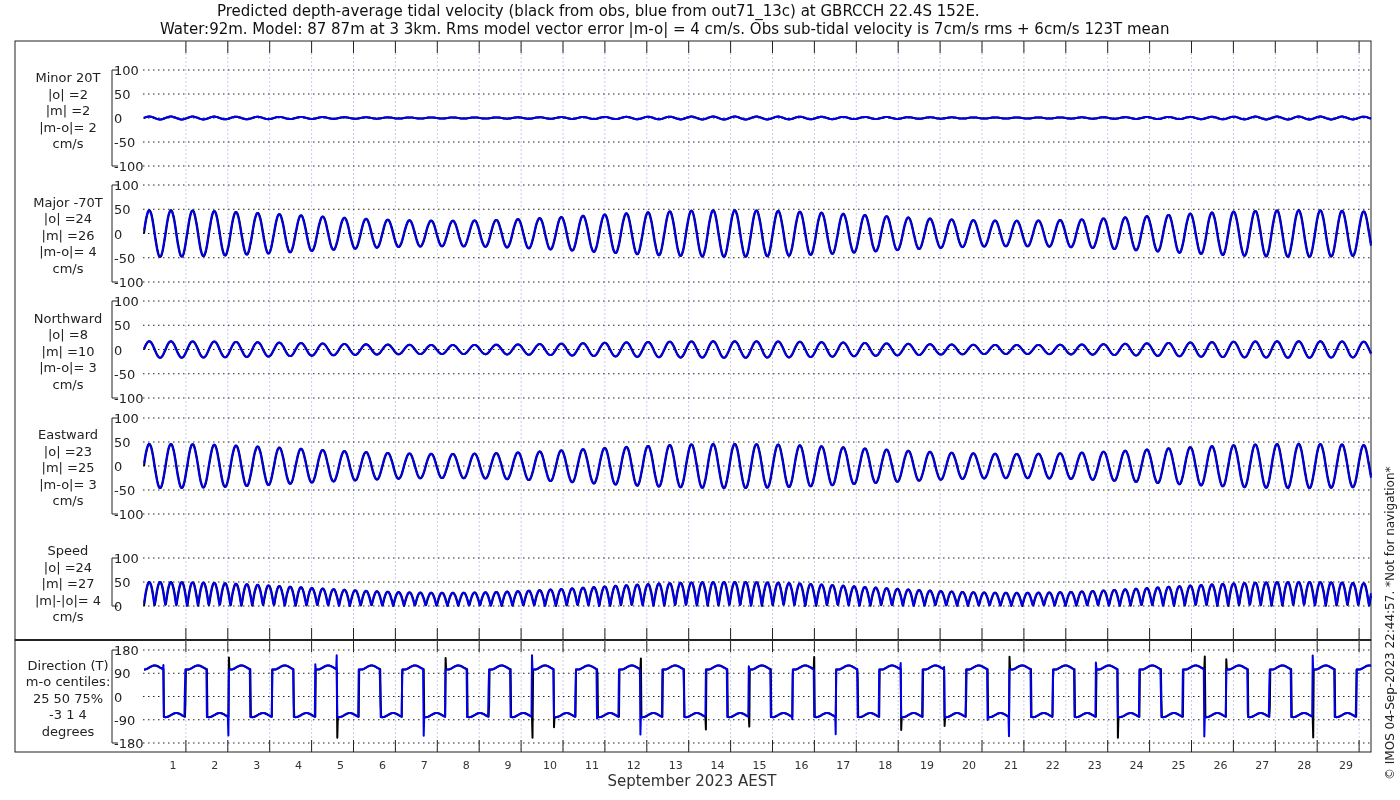 The height and width of the screenshot is (800, 1400). Describe the element at coordinates (717, 765) in the screenshot. I see `axis-tick-label: 14` at that location.